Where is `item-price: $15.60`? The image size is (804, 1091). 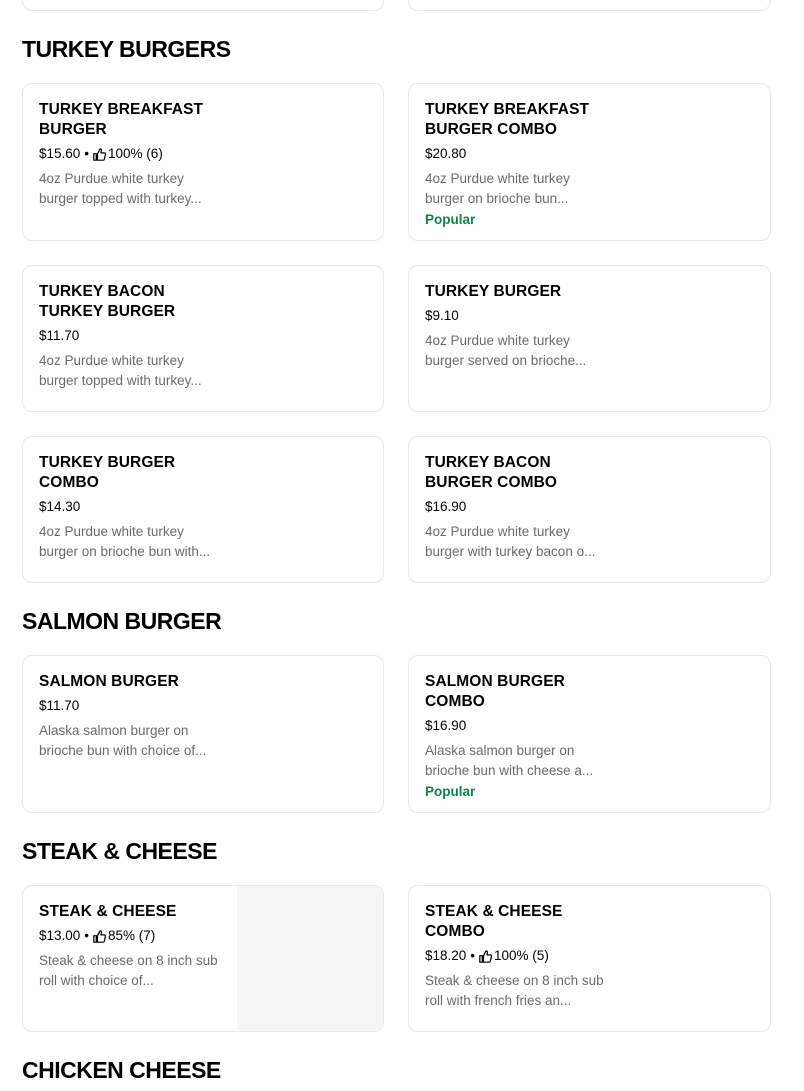 item-price: $15.60 is located at coordinates (60, 153).